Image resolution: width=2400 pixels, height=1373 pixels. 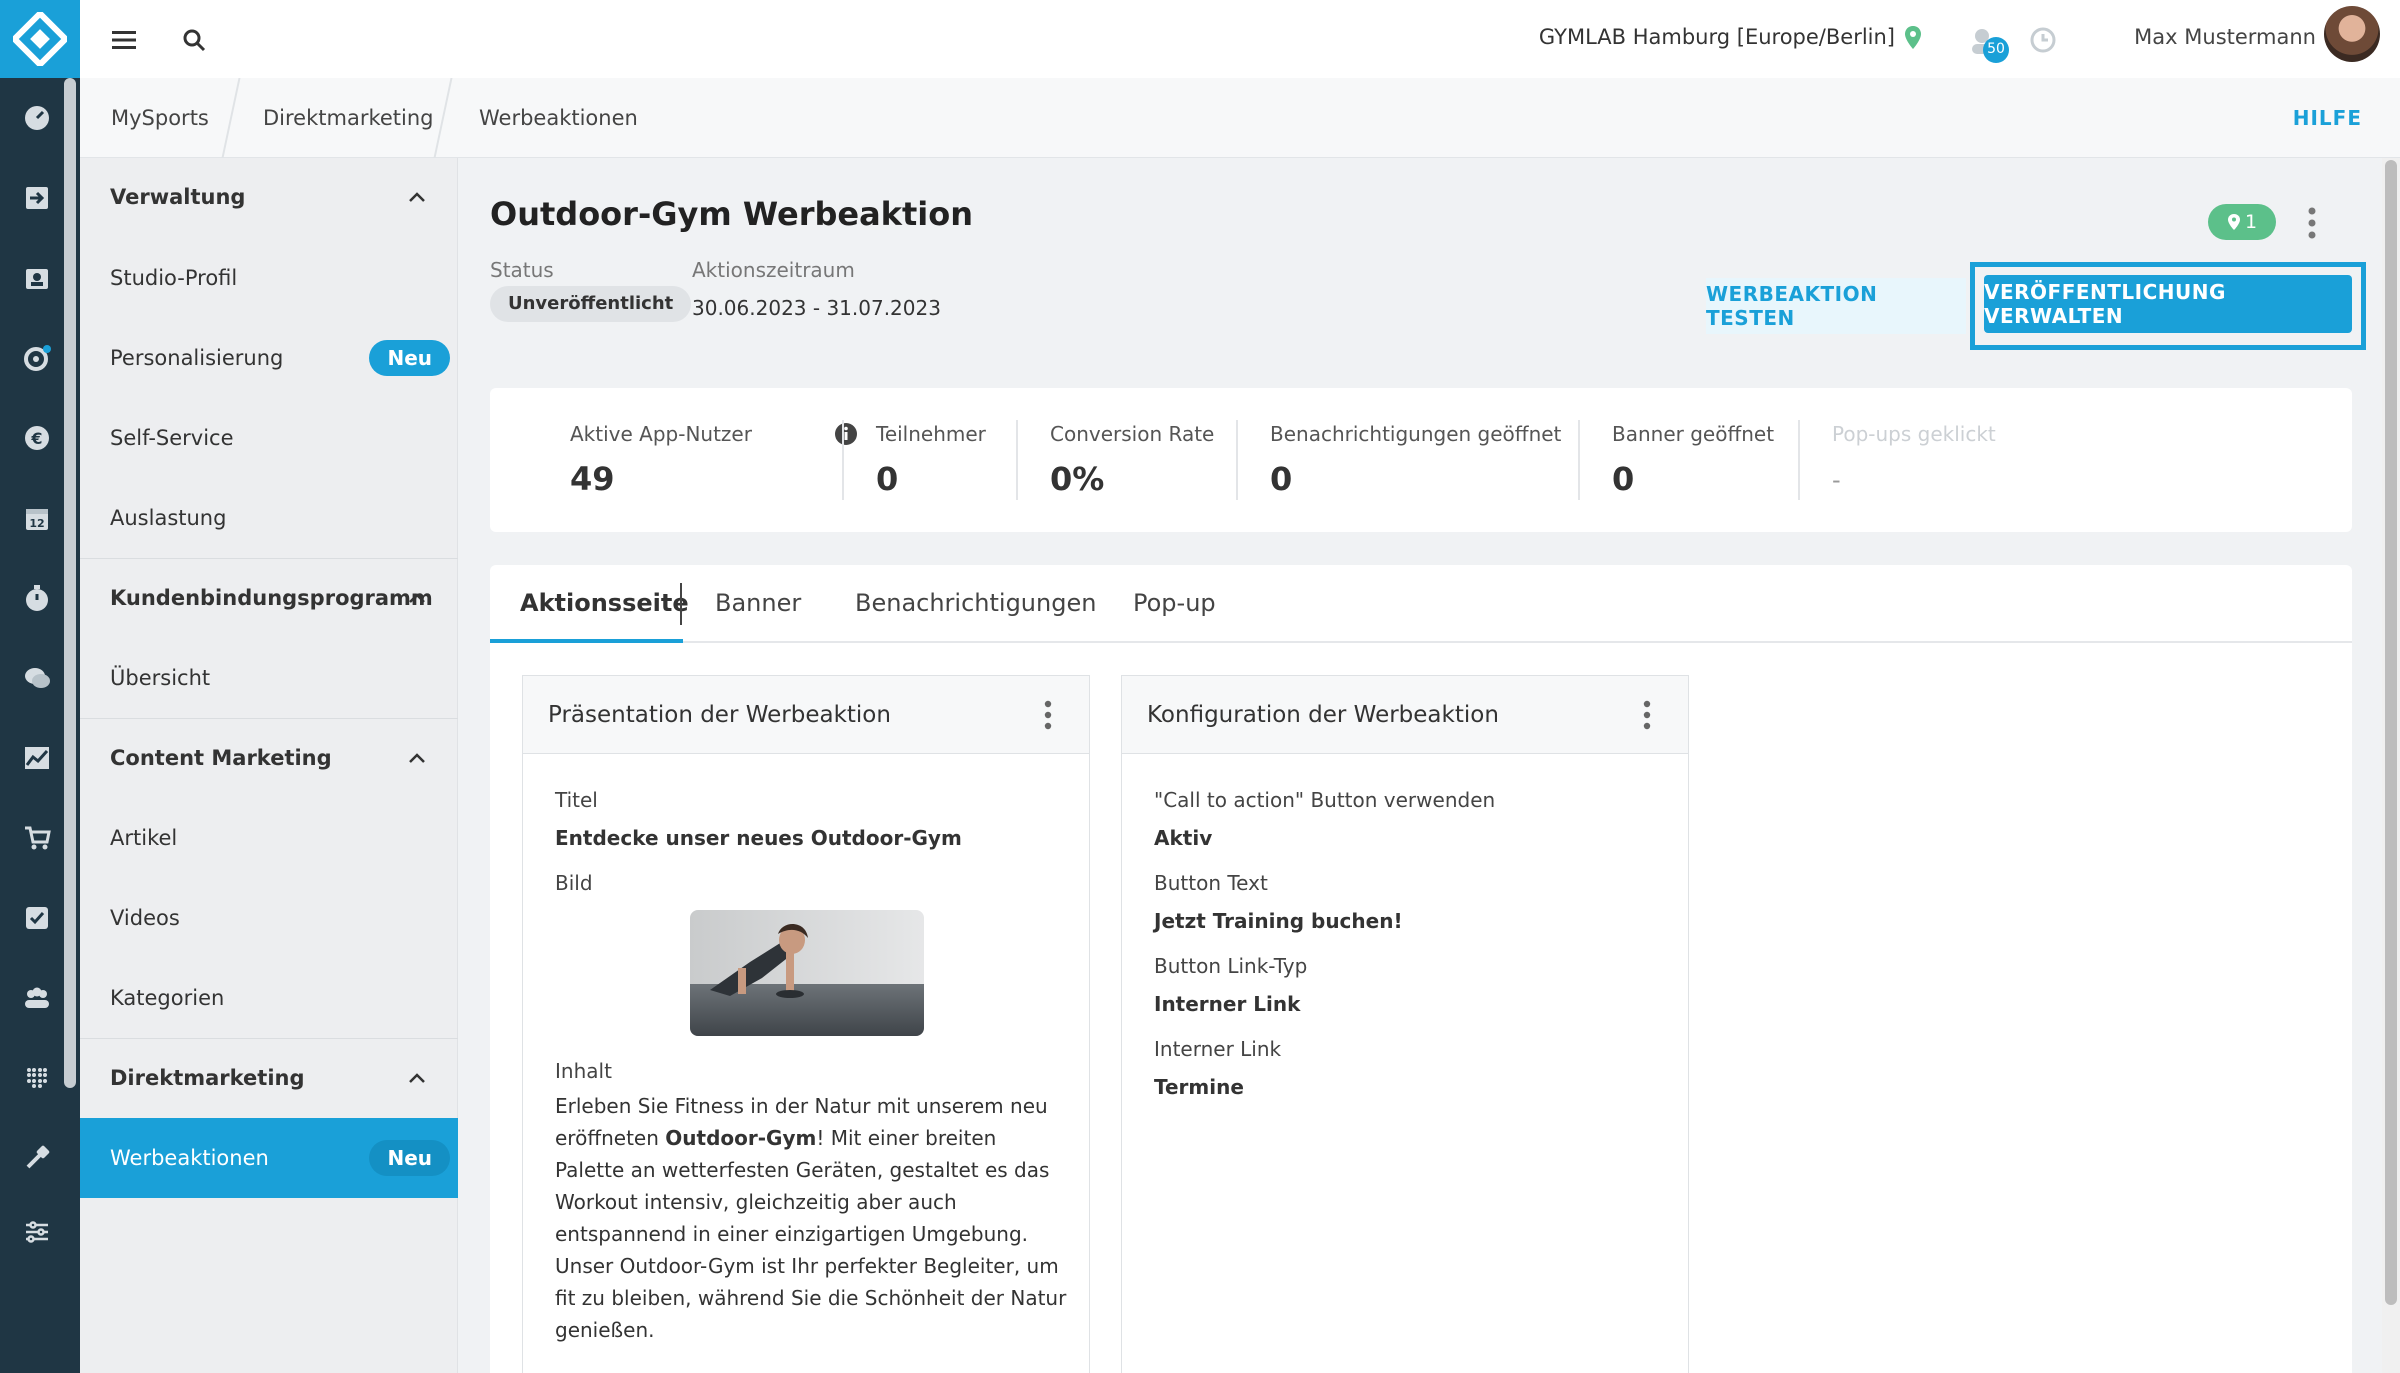 I want to click on breadcrumb-mysports: MySports, so click(x=160, y=118).